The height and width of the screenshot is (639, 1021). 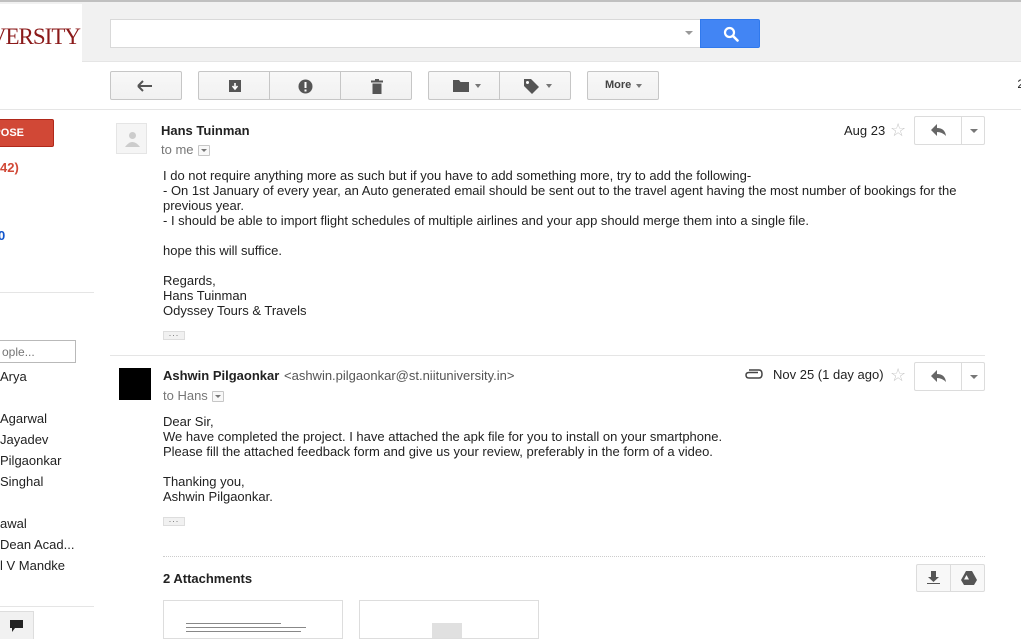 I want to click on search-input, so click(x=391, y=33).